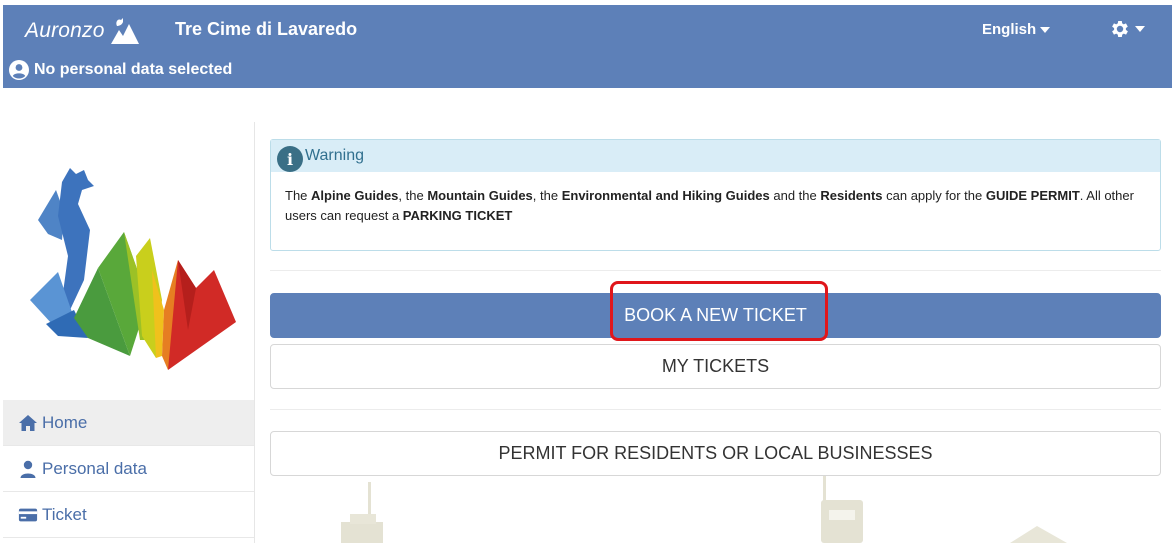 This screenshot has width=1175, height=543. I want to click on credit-card-icon, so click(28, 514).